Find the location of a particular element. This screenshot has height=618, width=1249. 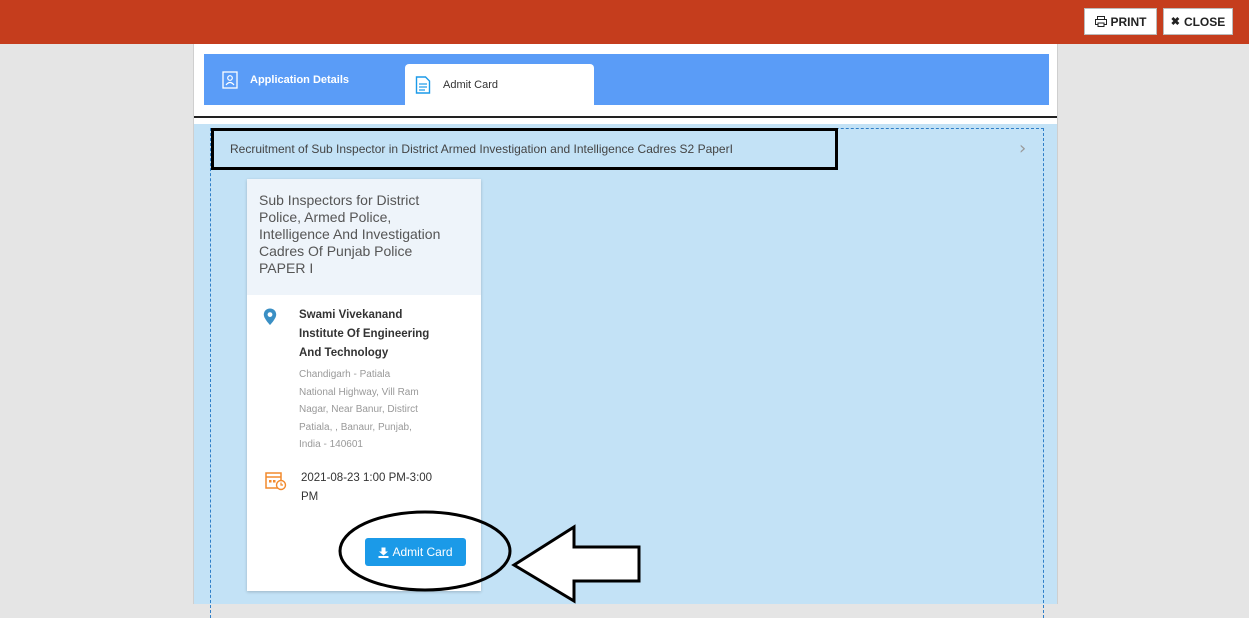

close-button: ✖ CLOSE is located at coordinates (1198, 21).